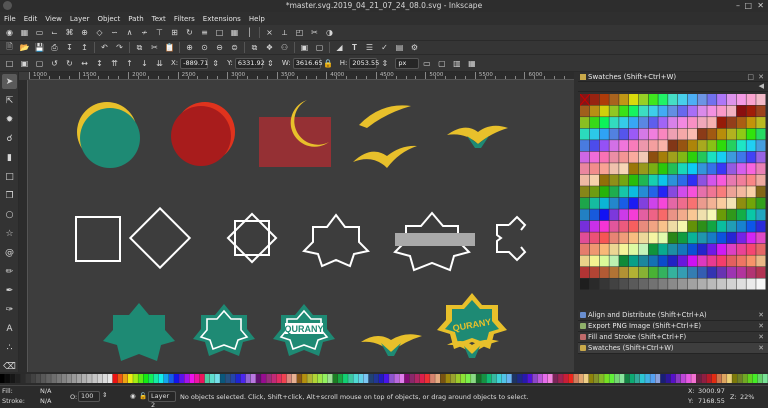  I want to click on layer-visibility-icon: ◉, so click(133, 396).